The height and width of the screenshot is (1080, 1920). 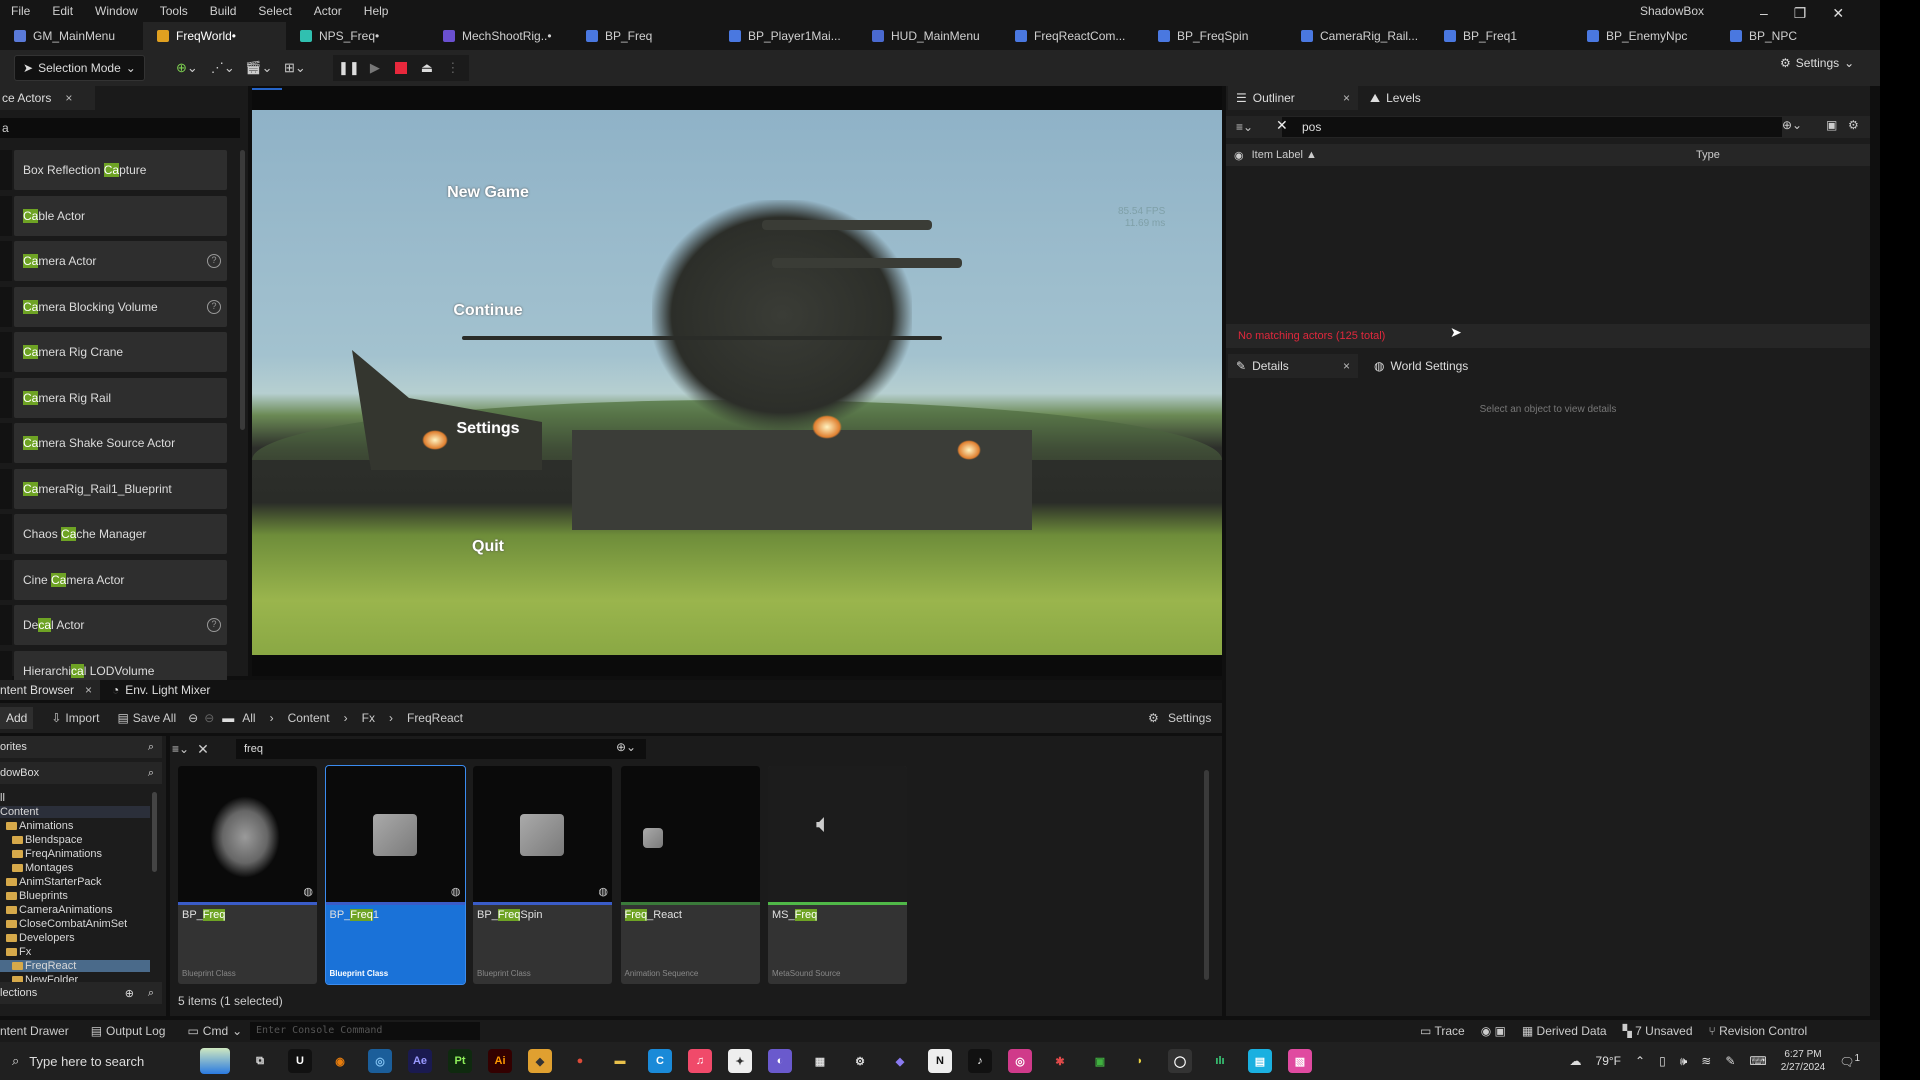 What do you see at coordinates (488, 547) in the screenshot?
I see `menu-quit-button: Quit` at bounding box center [488, 547].